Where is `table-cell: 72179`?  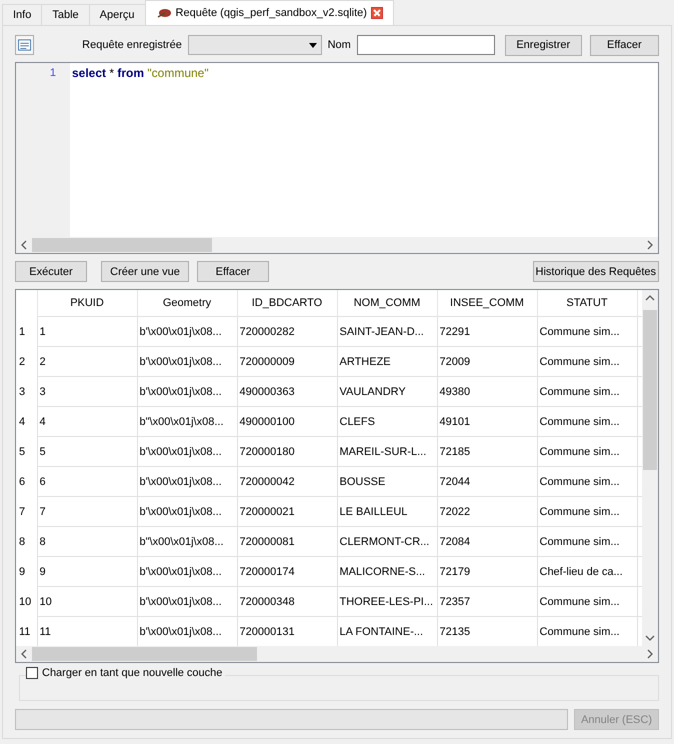
table-cell: 72179 is located at coordinates (487, 571).